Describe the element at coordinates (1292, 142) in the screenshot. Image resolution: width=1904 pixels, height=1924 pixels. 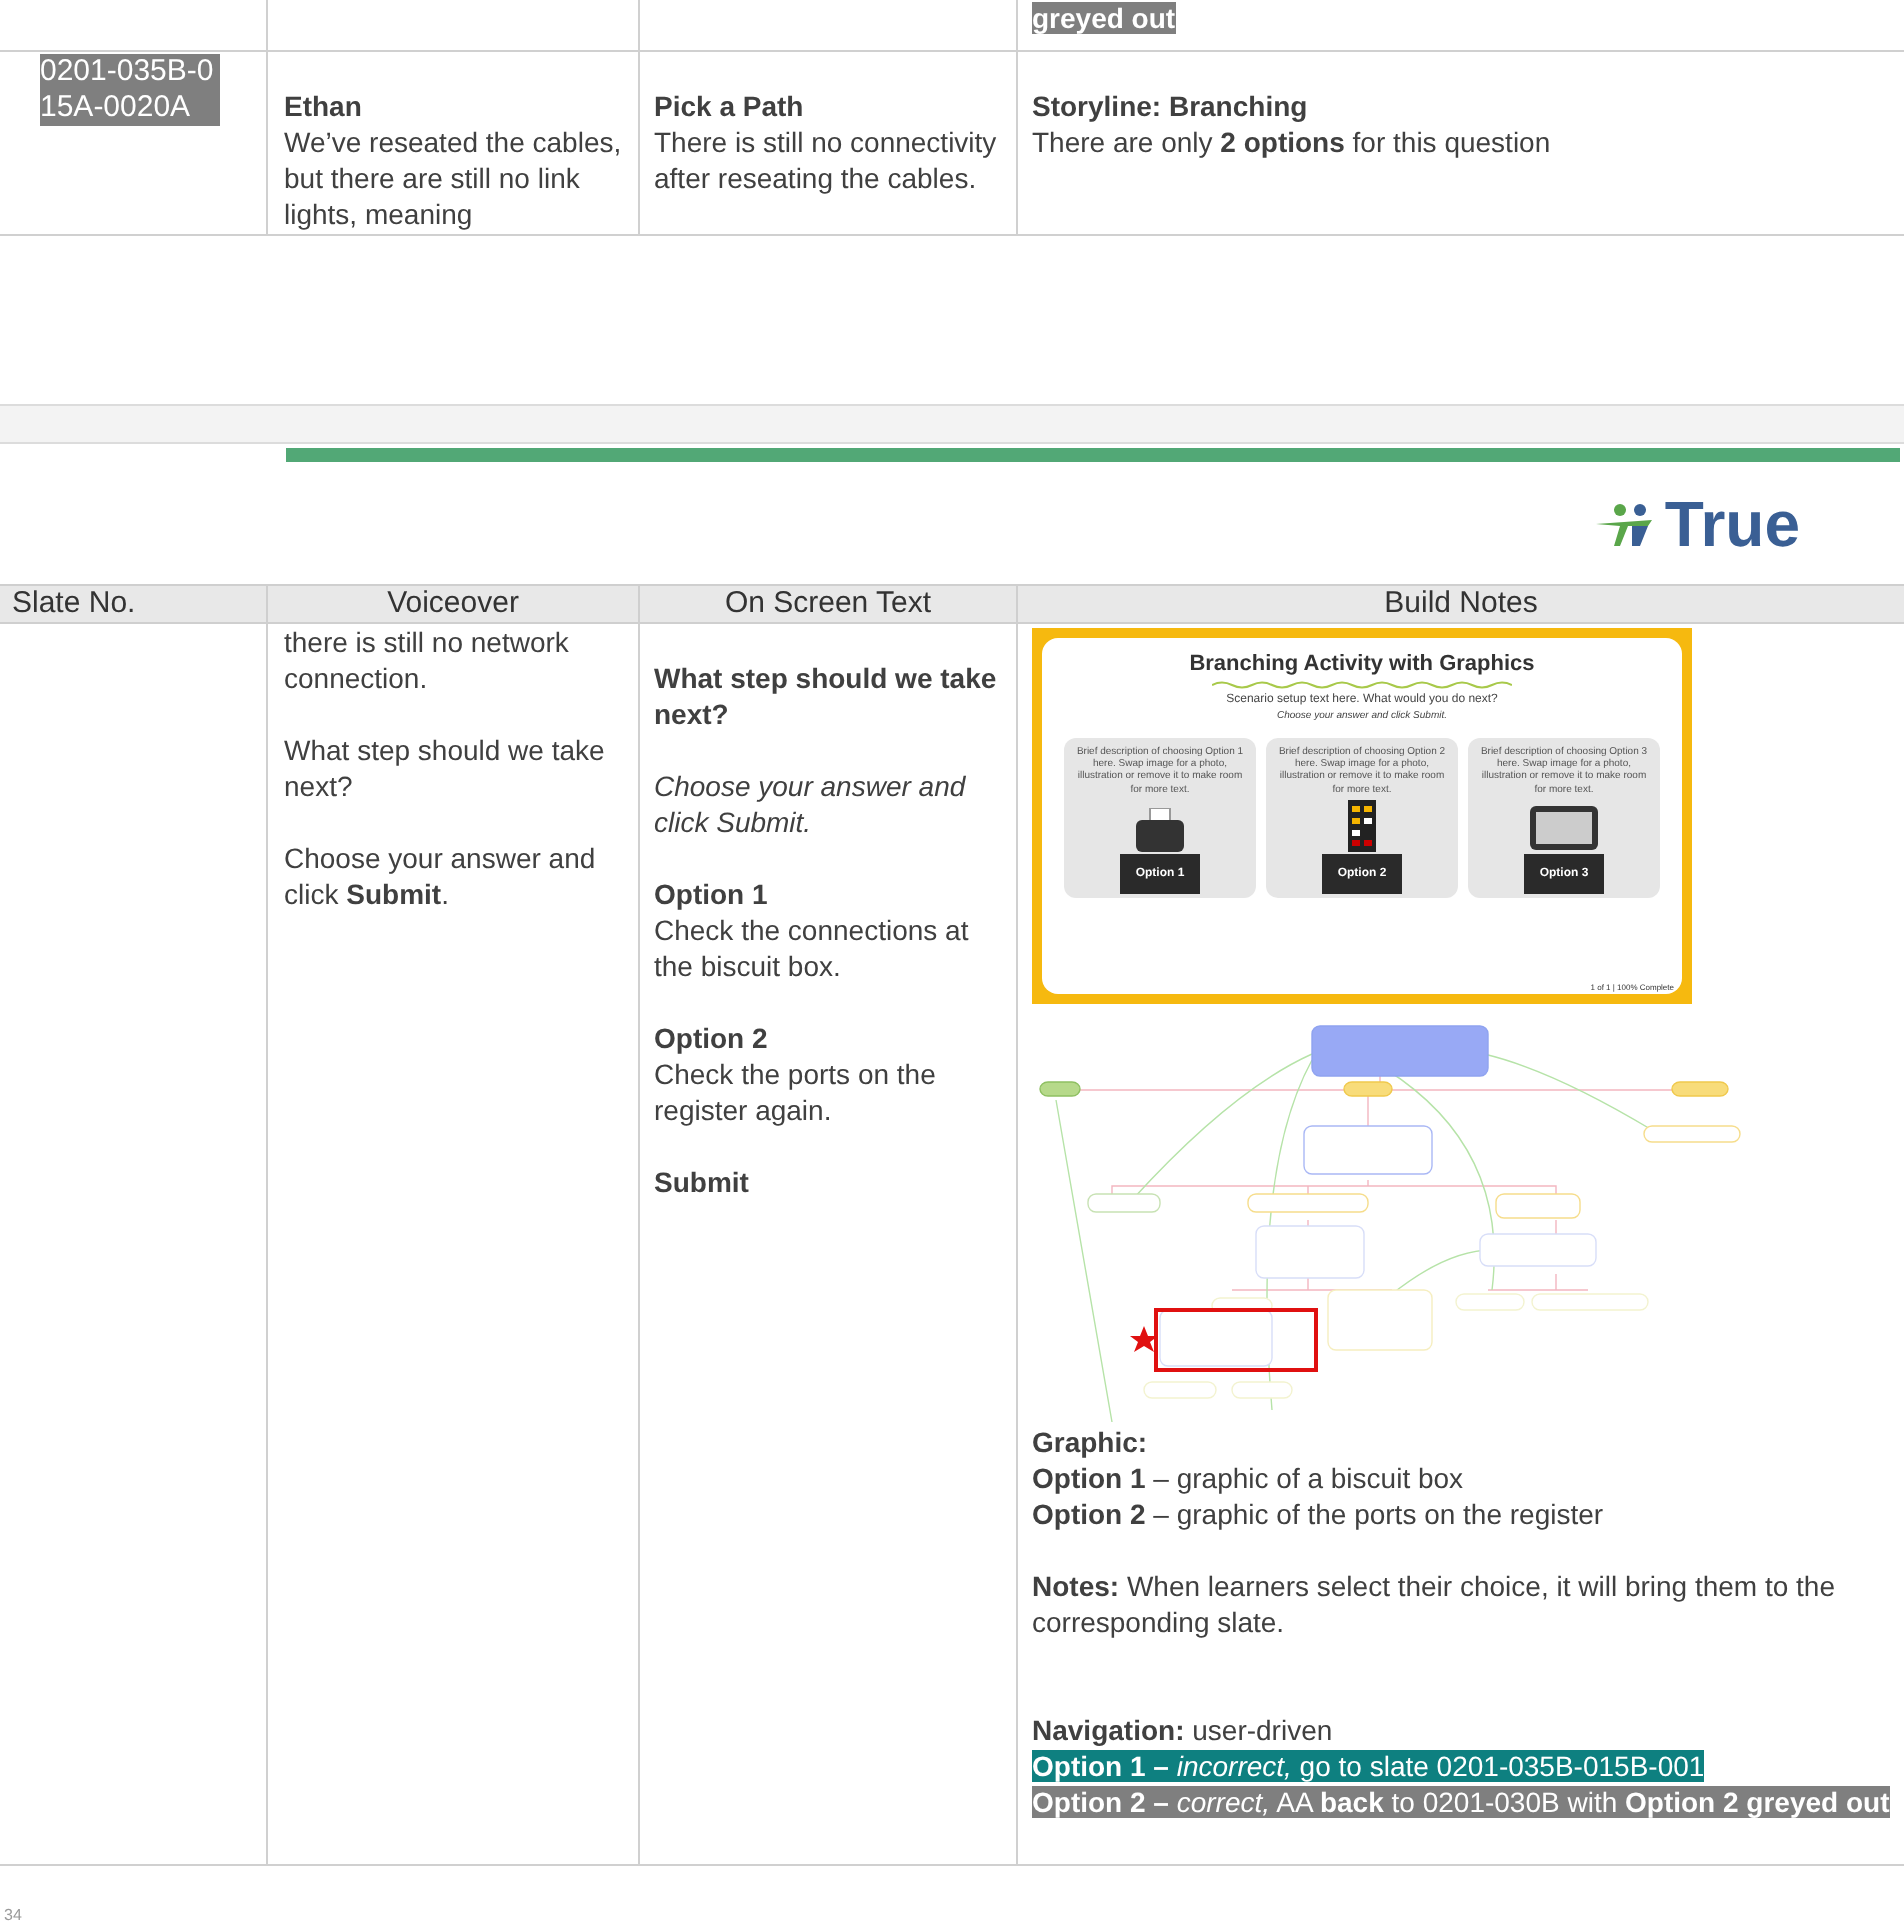
I see `build-text: There are only 2 options for this question` at that location.